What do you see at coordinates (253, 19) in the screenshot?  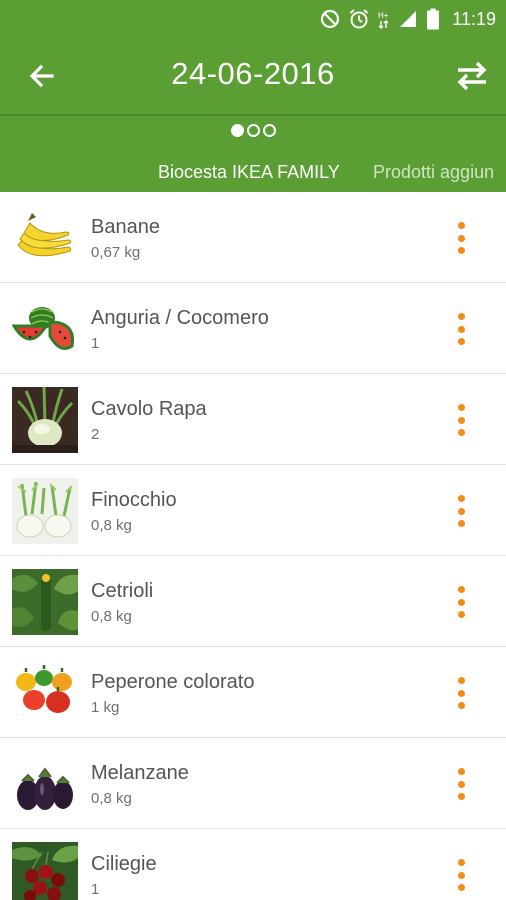 I see `status-bar: H+ 11:19` at bounding box center [253, 19].